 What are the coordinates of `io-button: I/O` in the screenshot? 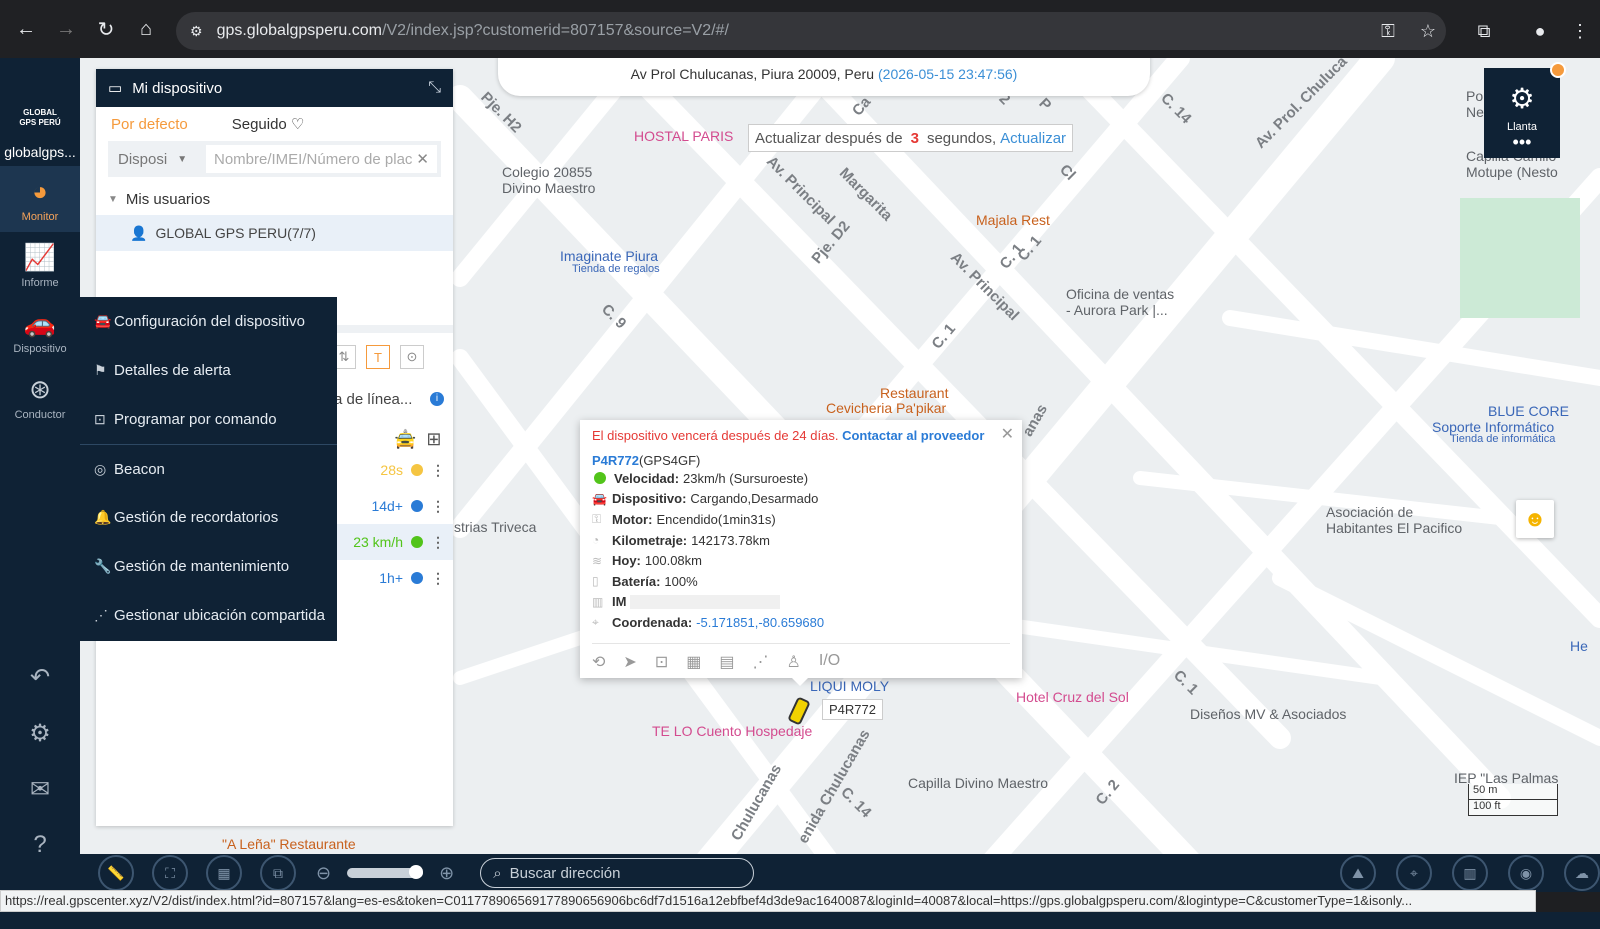 It's located at (829, 662).